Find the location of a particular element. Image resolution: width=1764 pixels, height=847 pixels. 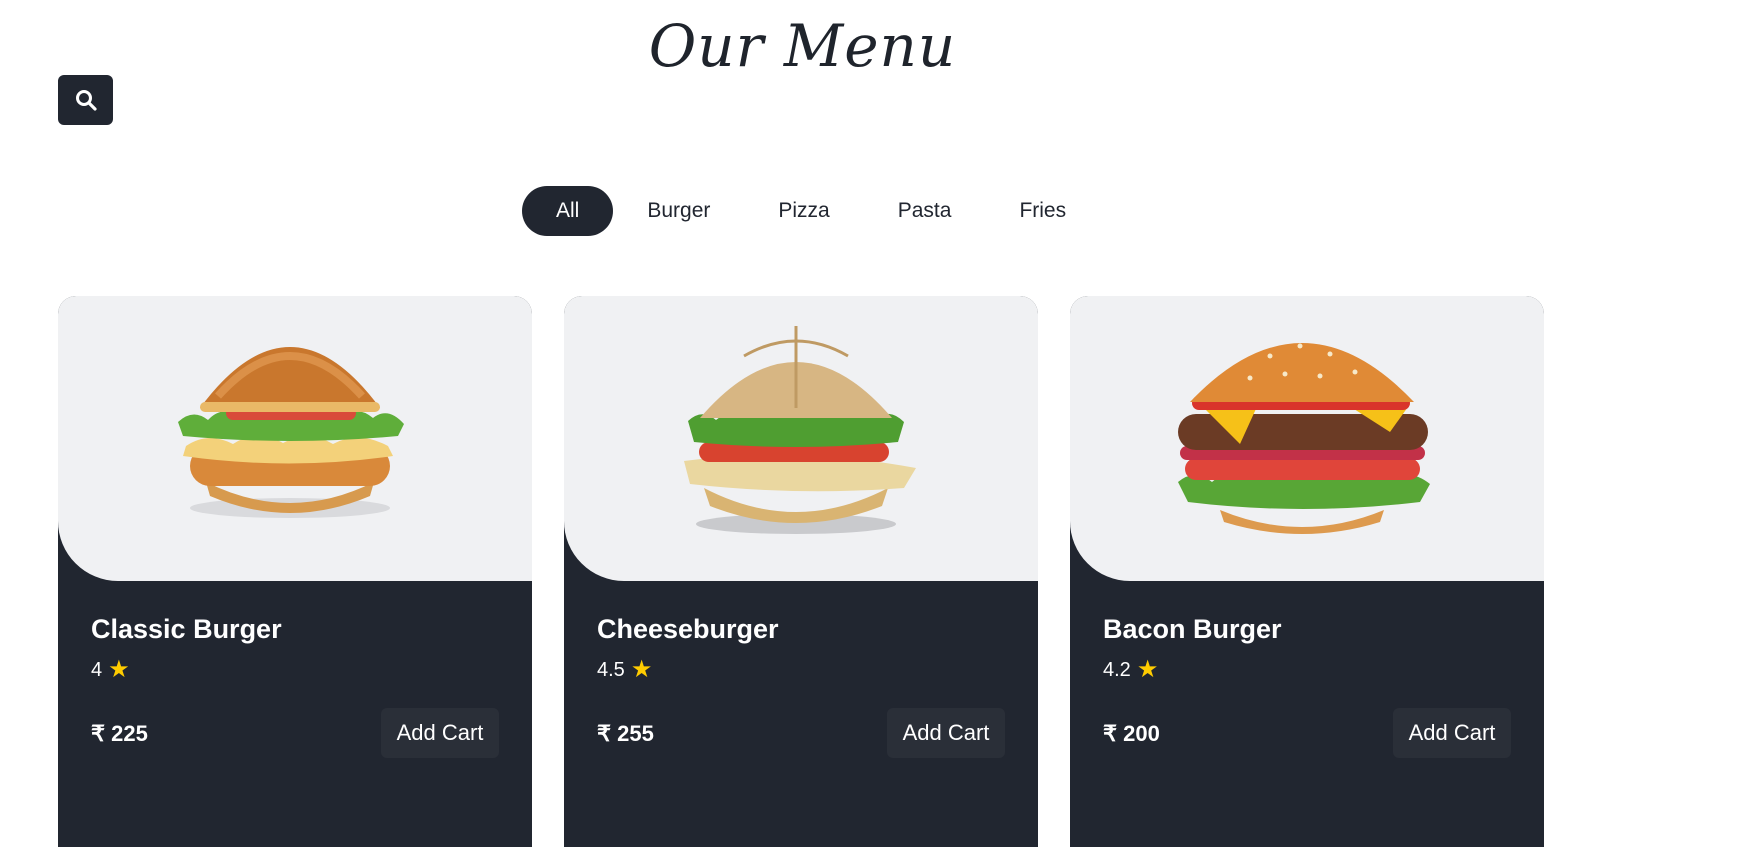

category-filters: All Burger Pizza Pasta Fries is located at coordinates (811, 211).